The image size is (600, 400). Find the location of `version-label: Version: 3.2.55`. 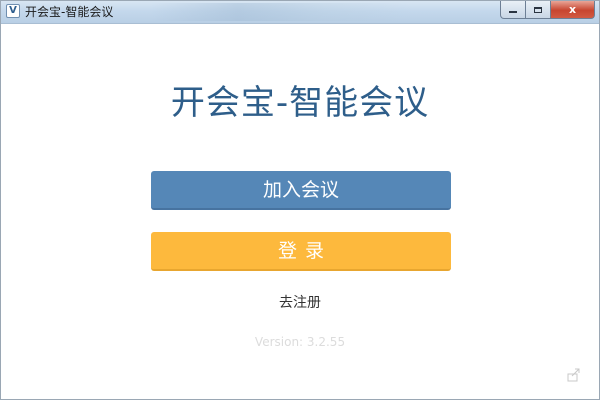

version-label: Version: 3.2.55 is located at coordinates (300, 342).